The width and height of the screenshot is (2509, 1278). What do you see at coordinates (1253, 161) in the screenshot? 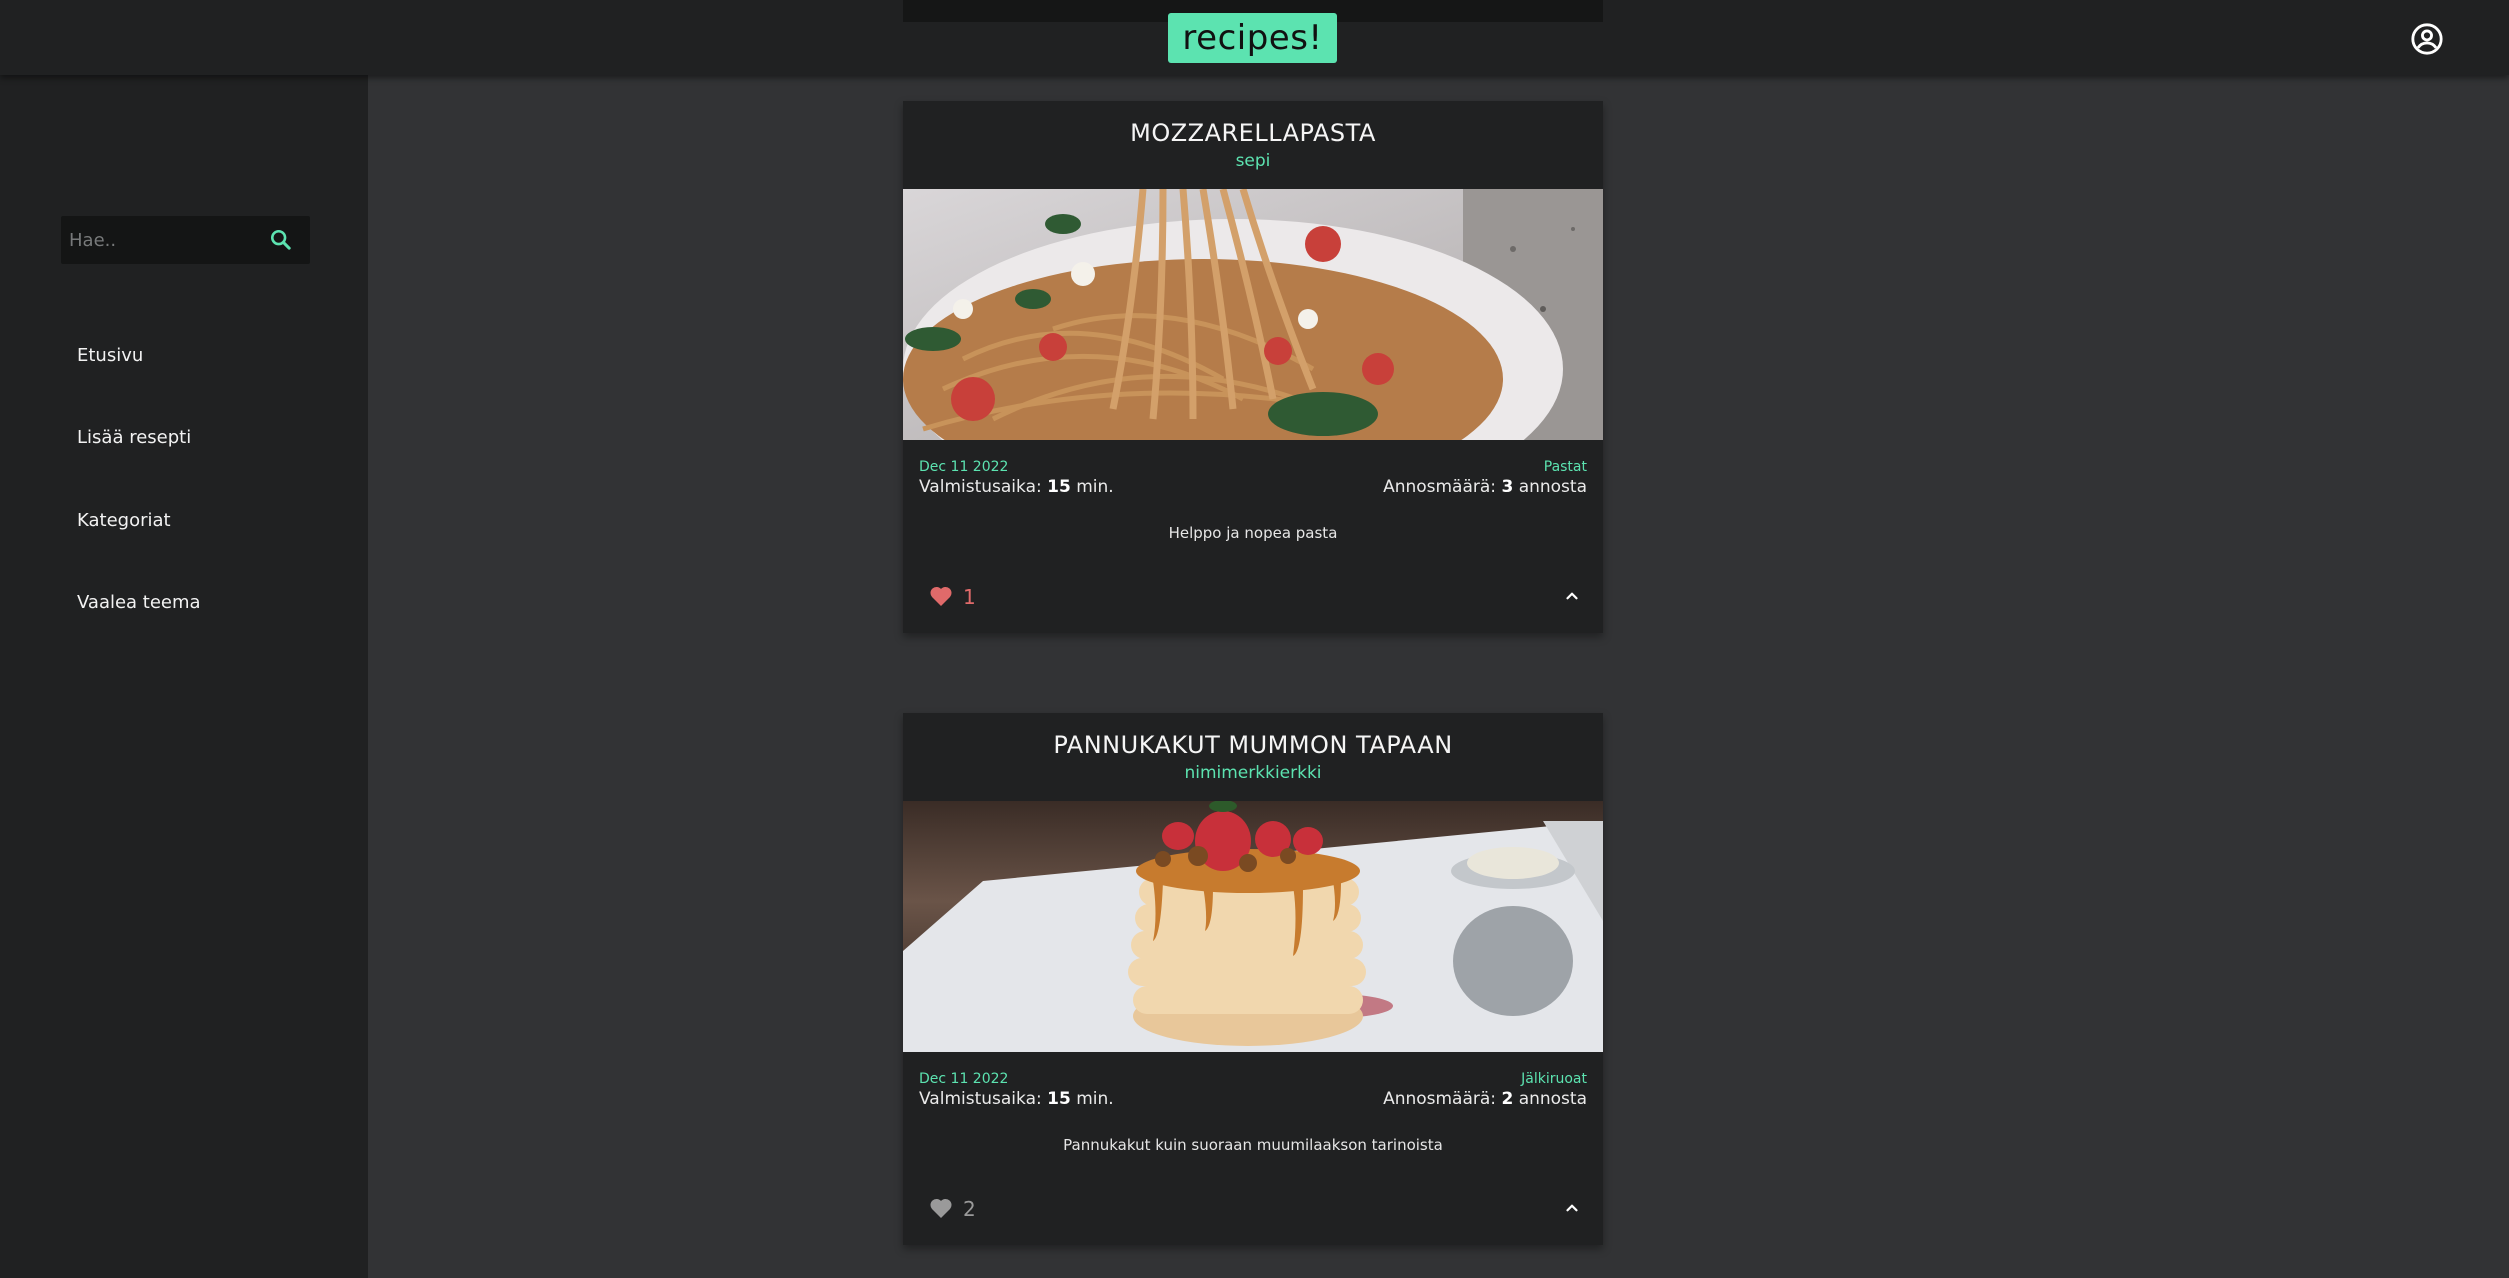
I see `recipe-author: sepi` at bounding box center [1253, 161].